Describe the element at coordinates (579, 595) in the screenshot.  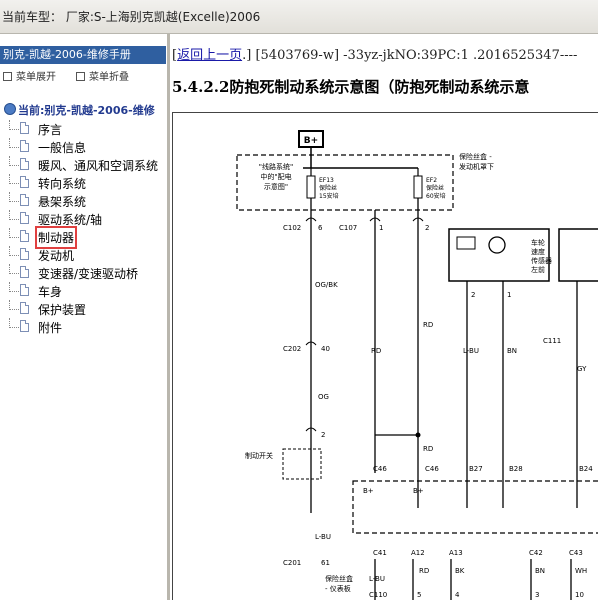
I see `svg-text: 10` at that location.